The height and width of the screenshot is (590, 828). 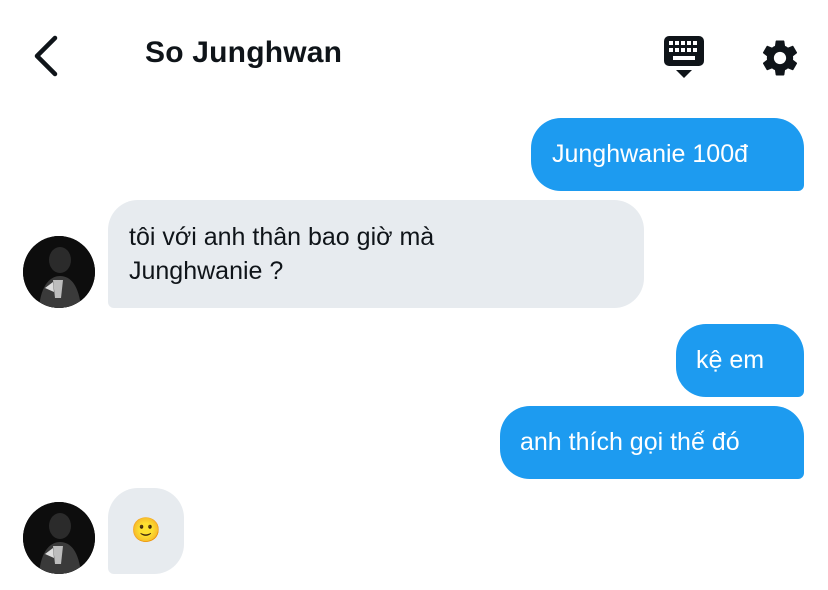 I want to click on outgoing-message-bubble: anh thích gọi thế đó, so click(x=652, y=442).